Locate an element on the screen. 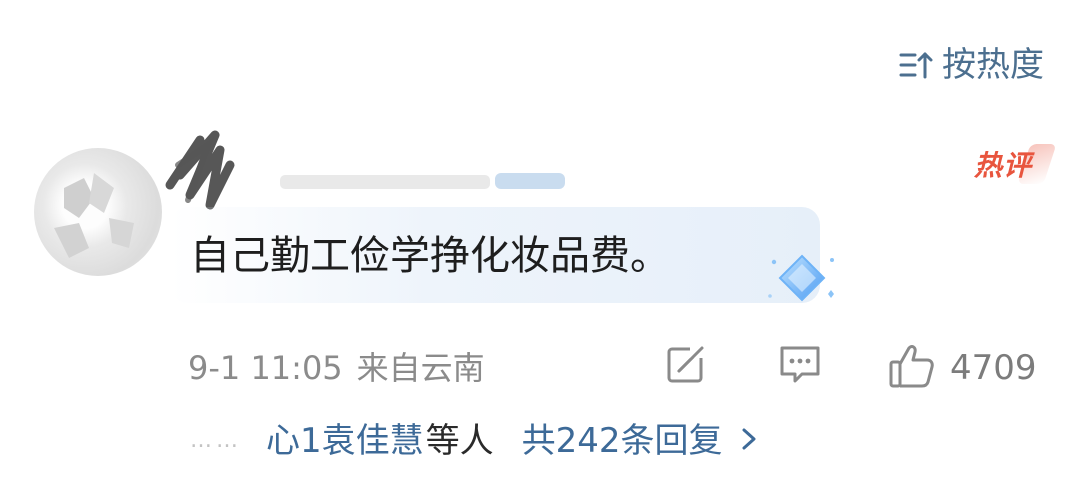  comment-meta: 9-1 11:05 来自云南 is located at coordinates (336, 368).